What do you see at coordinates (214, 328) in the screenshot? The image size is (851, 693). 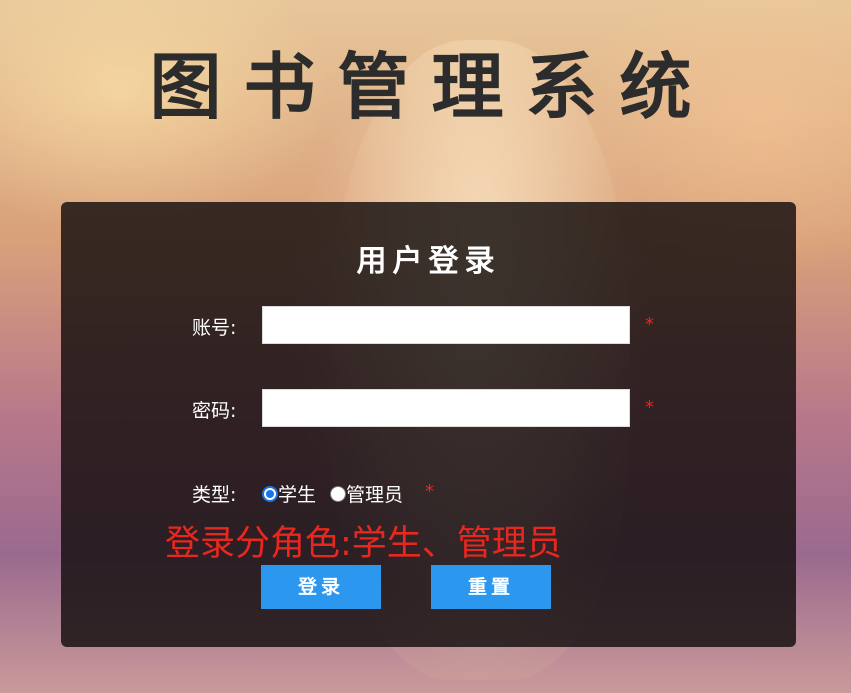 I see `account-label: 账号:` at bounding box center [214, 328].